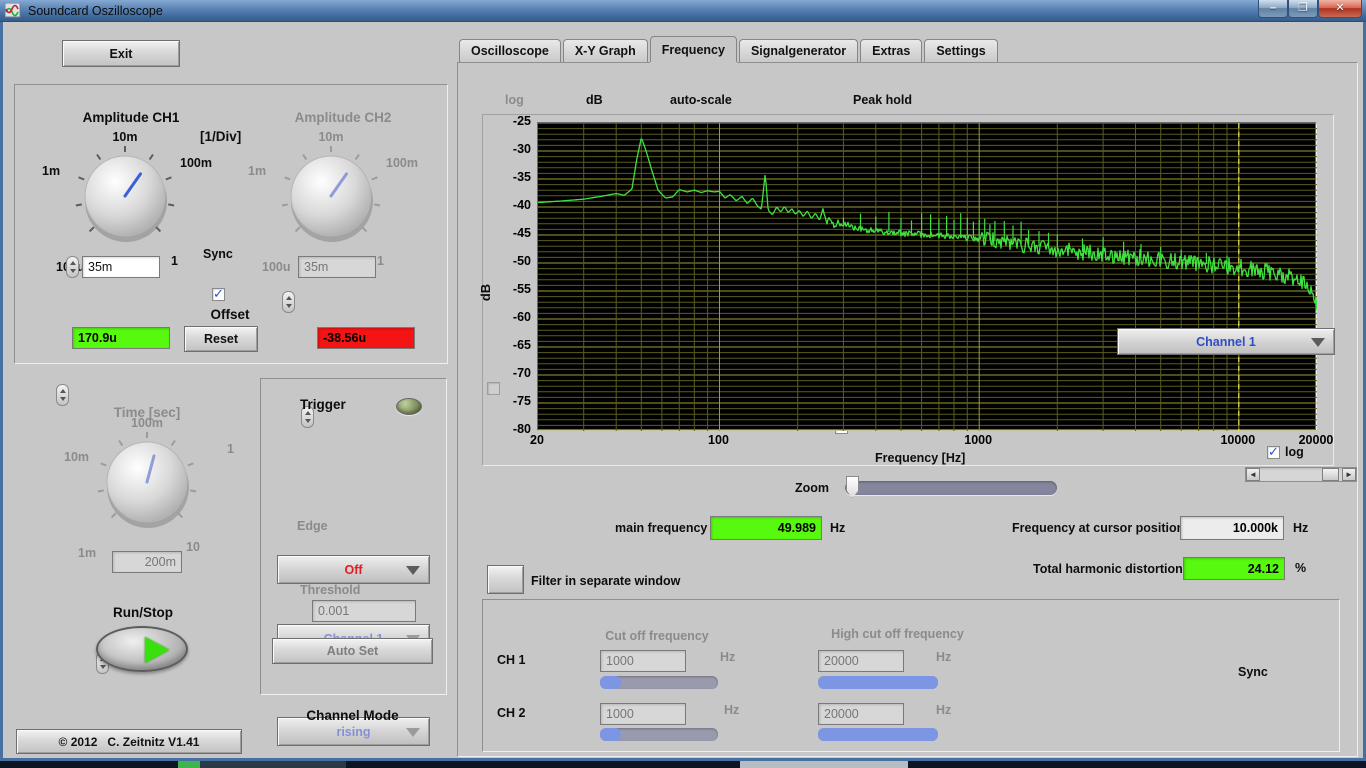  I want to click on channel-mode-label: Channel Mode, so click(352, 715).